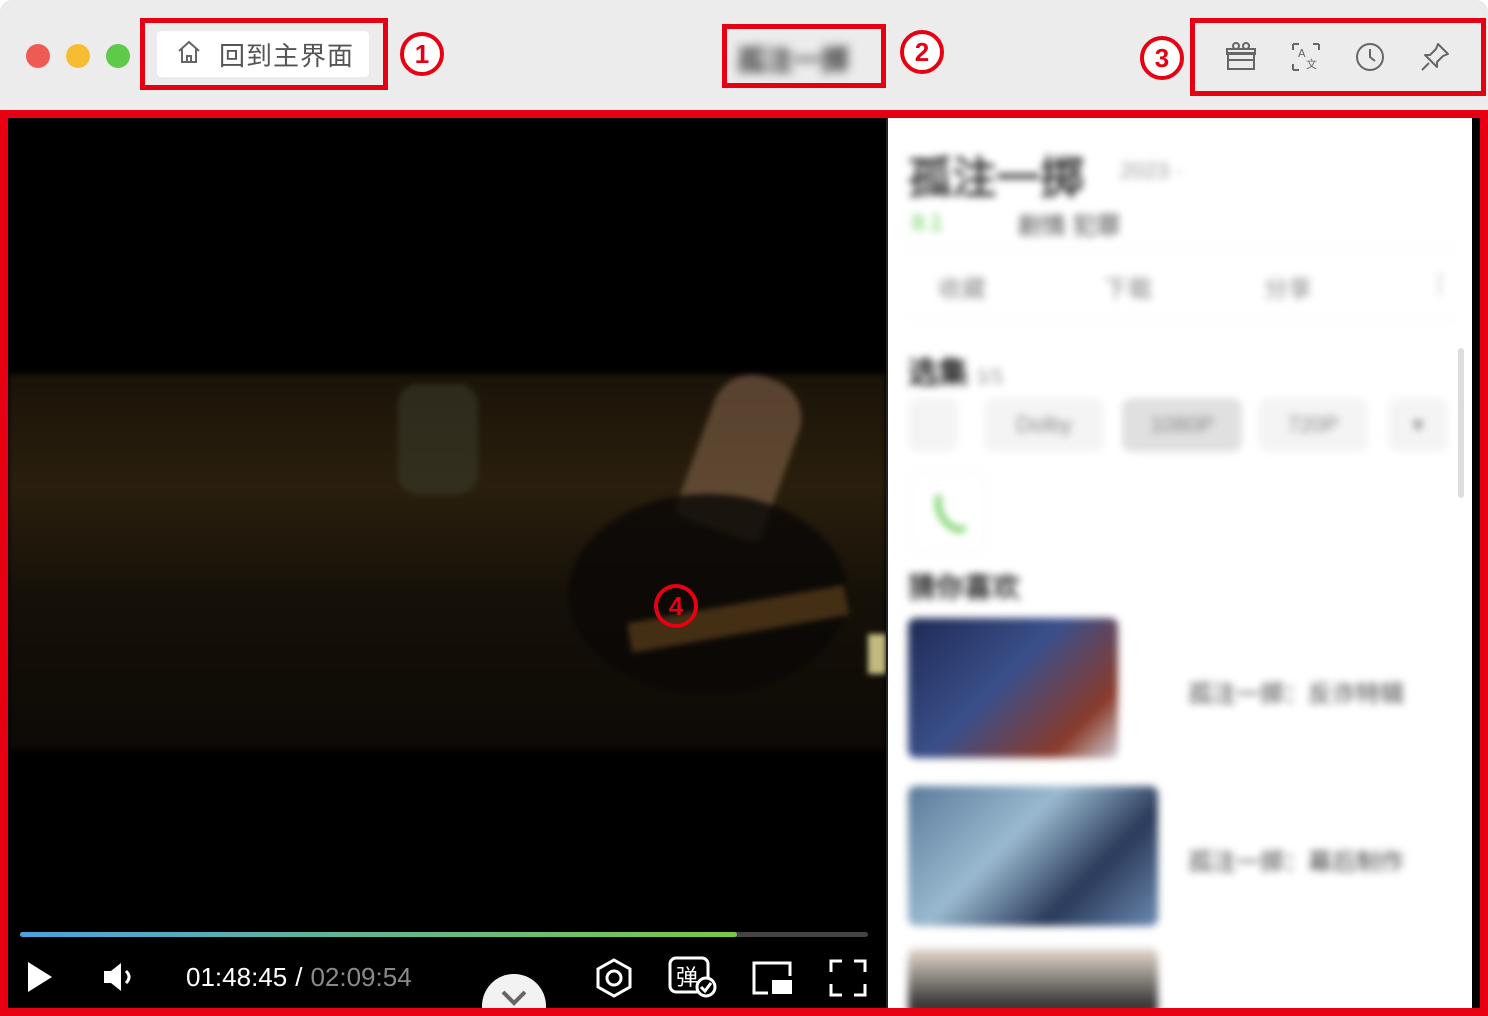 The width and height of the screenshot is (1488, 1016). What do you see at coordinates (848, 978) in the screenshot?
I see `fullscreen-icon` at bounding box center [848, 978].